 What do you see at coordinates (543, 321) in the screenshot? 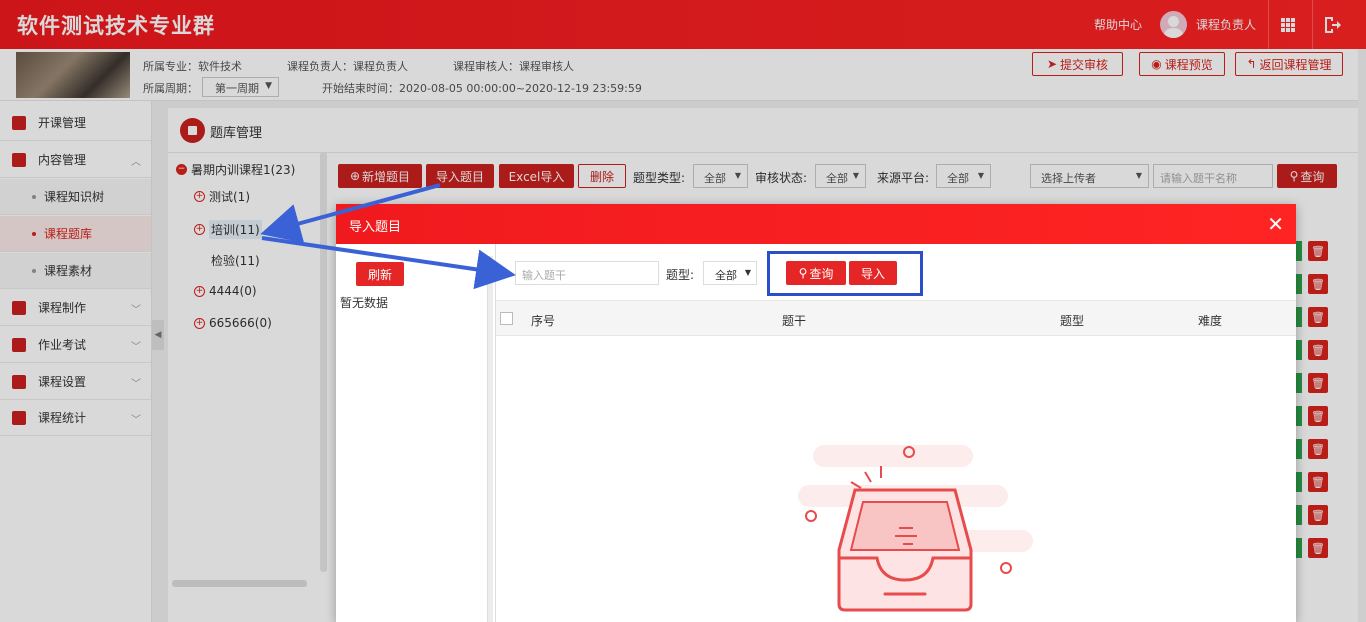
I see `column-index: 序号` at bounding box center [543, 321].